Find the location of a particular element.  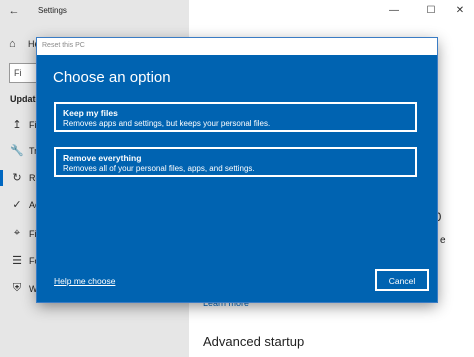

main-text-fragment: e is located at coordinates (443, 240).